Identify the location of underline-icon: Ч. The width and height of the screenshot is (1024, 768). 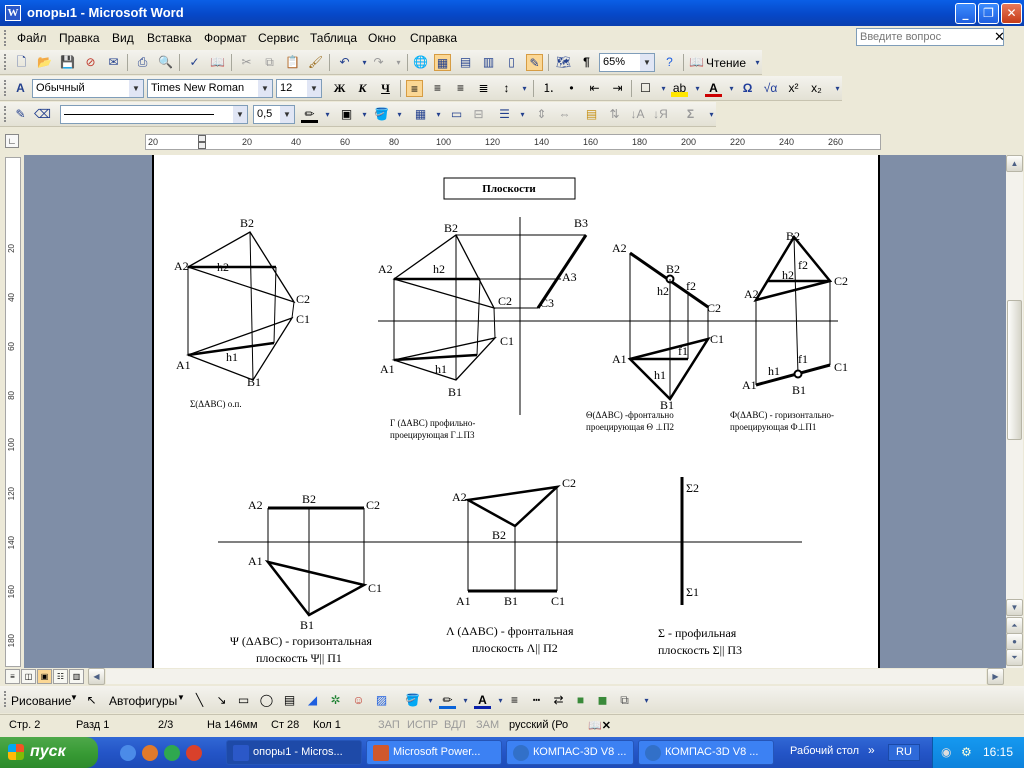
(385, 88).